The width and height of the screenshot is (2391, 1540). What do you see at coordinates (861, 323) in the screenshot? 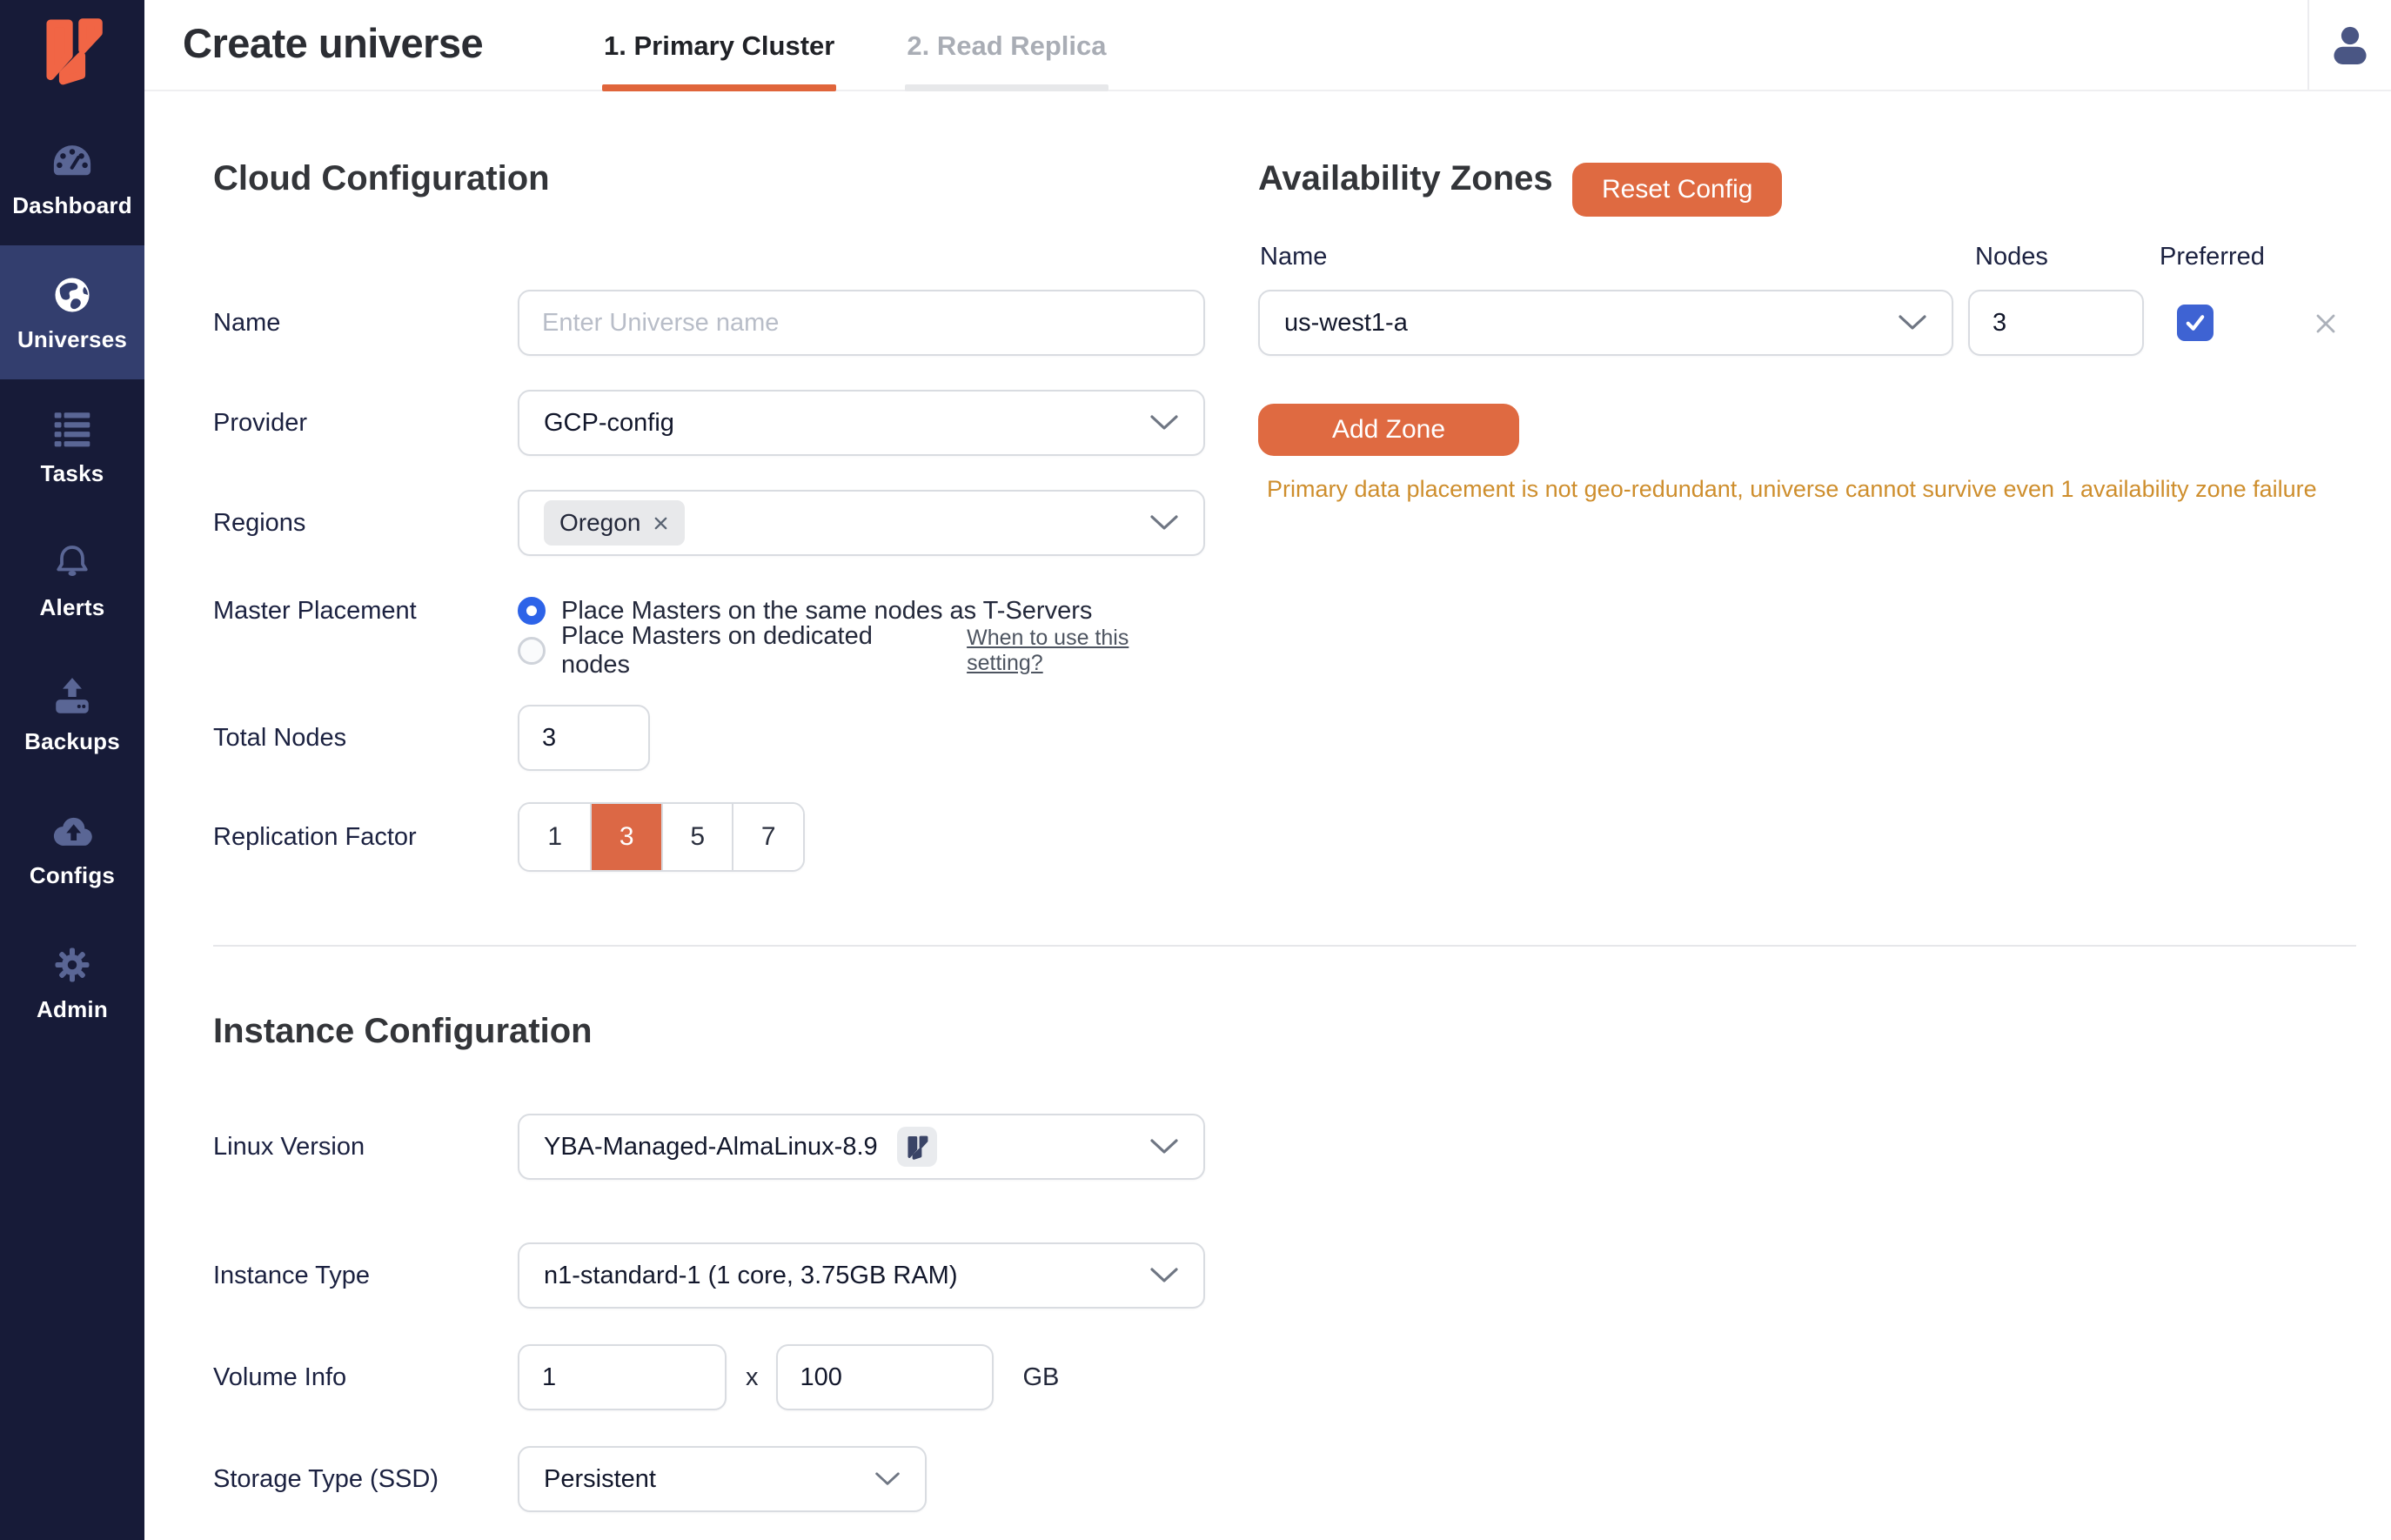
I see `universe-name-input` at bounding box center [861, 323].